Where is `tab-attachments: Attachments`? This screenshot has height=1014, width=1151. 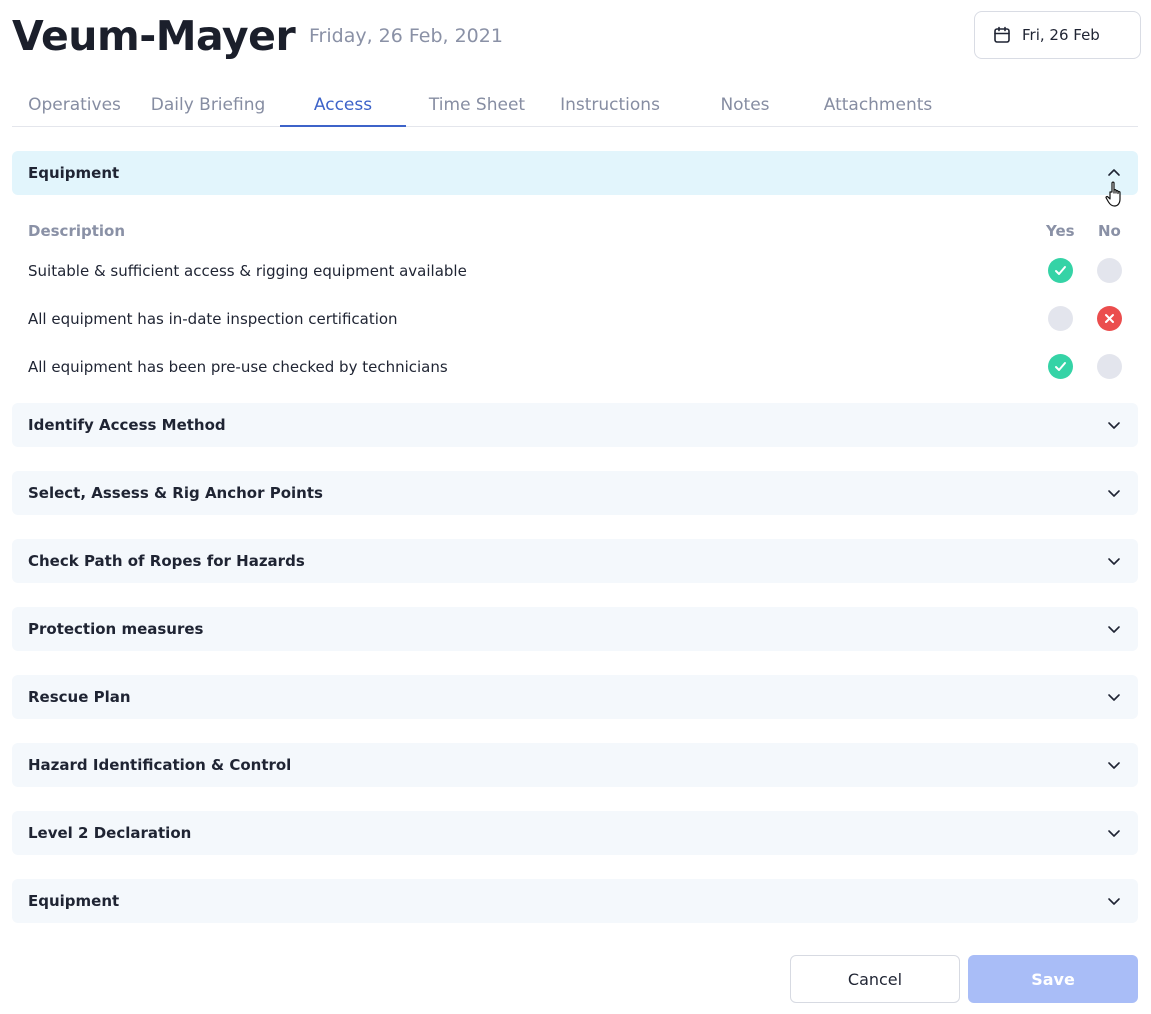
tab-attachments: Attachments is located at coordinates (878, 105).